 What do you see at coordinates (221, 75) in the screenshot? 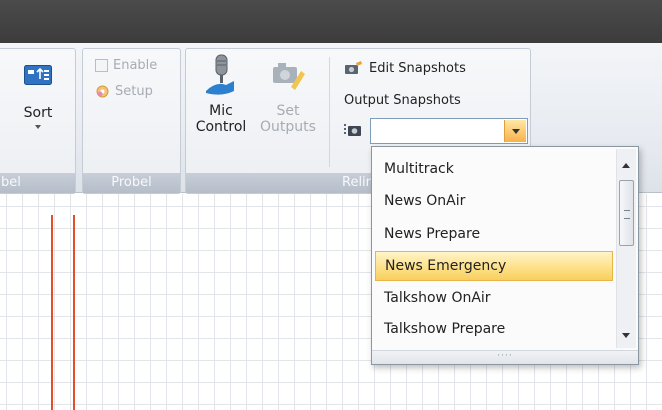
I see `microphone-icon` at bounding box center [221, 75].